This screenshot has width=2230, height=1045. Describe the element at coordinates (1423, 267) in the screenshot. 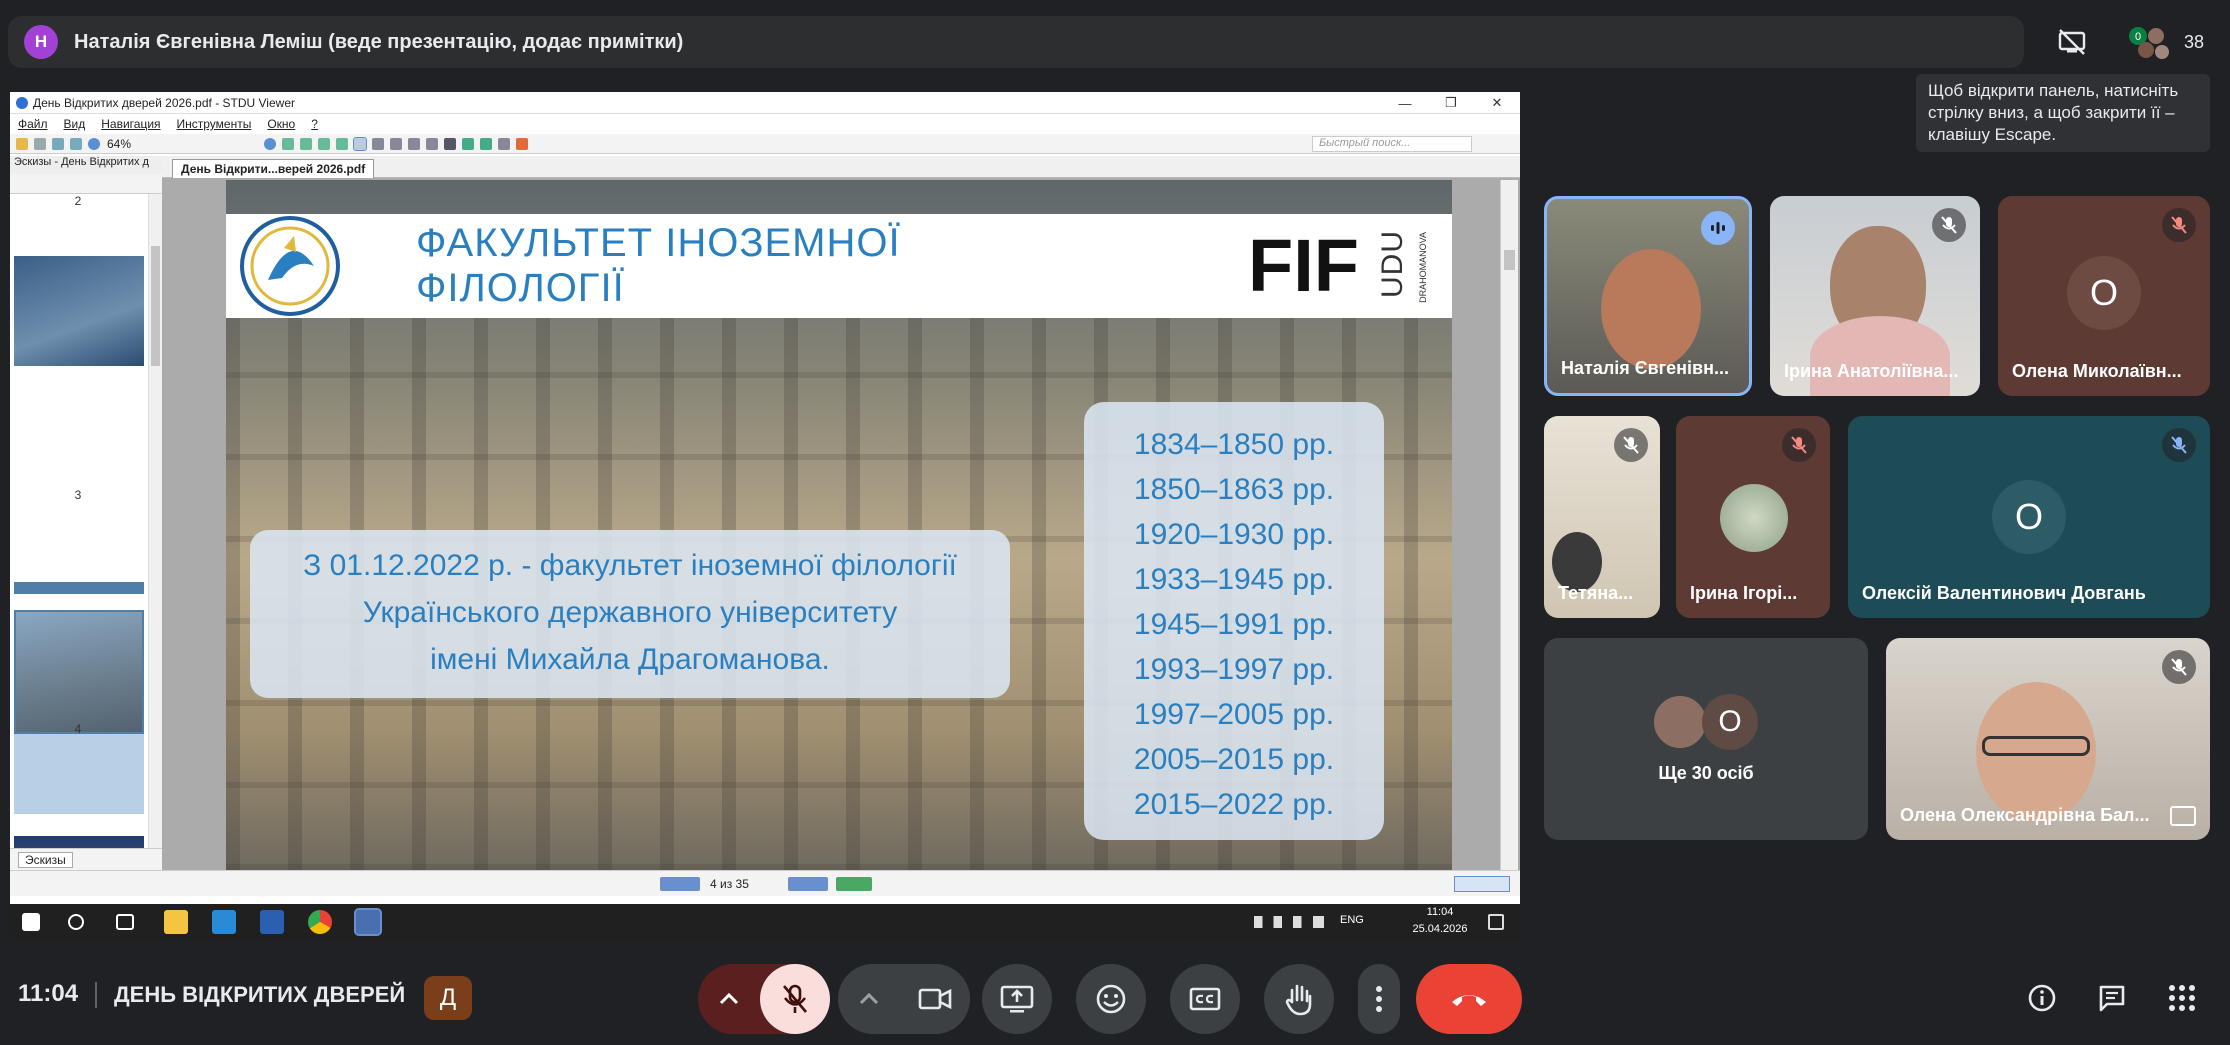

I see `drahomanova-logo-text: DRAHOMANOVA` at that location.